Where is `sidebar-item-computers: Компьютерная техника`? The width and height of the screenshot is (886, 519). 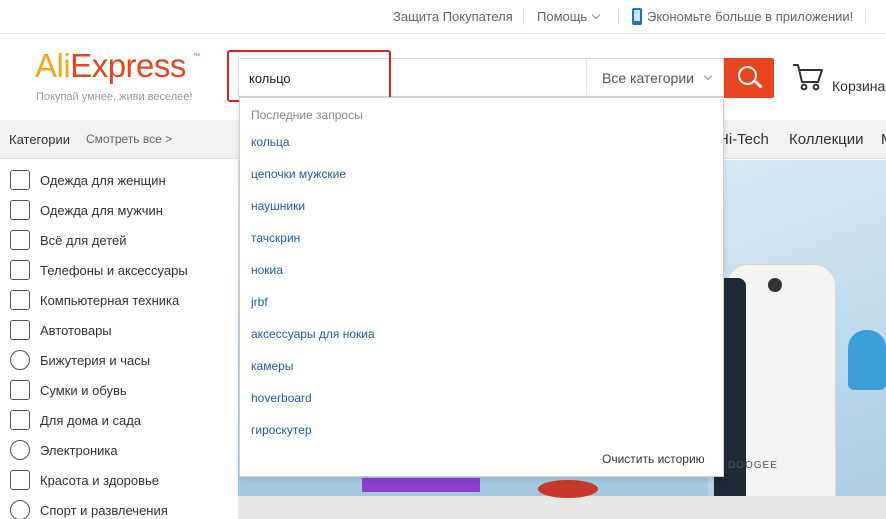 sidebar-item-computers: Компьютерная техника is located at coordinates (119, 300).